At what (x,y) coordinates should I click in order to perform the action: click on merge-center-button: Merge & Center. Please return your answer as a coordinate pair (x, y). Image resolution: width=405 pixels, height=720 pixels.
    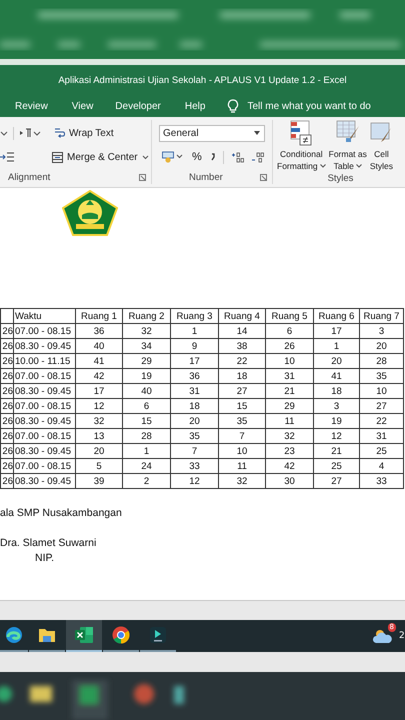
    Looking at the image, I should click on (100, 157).